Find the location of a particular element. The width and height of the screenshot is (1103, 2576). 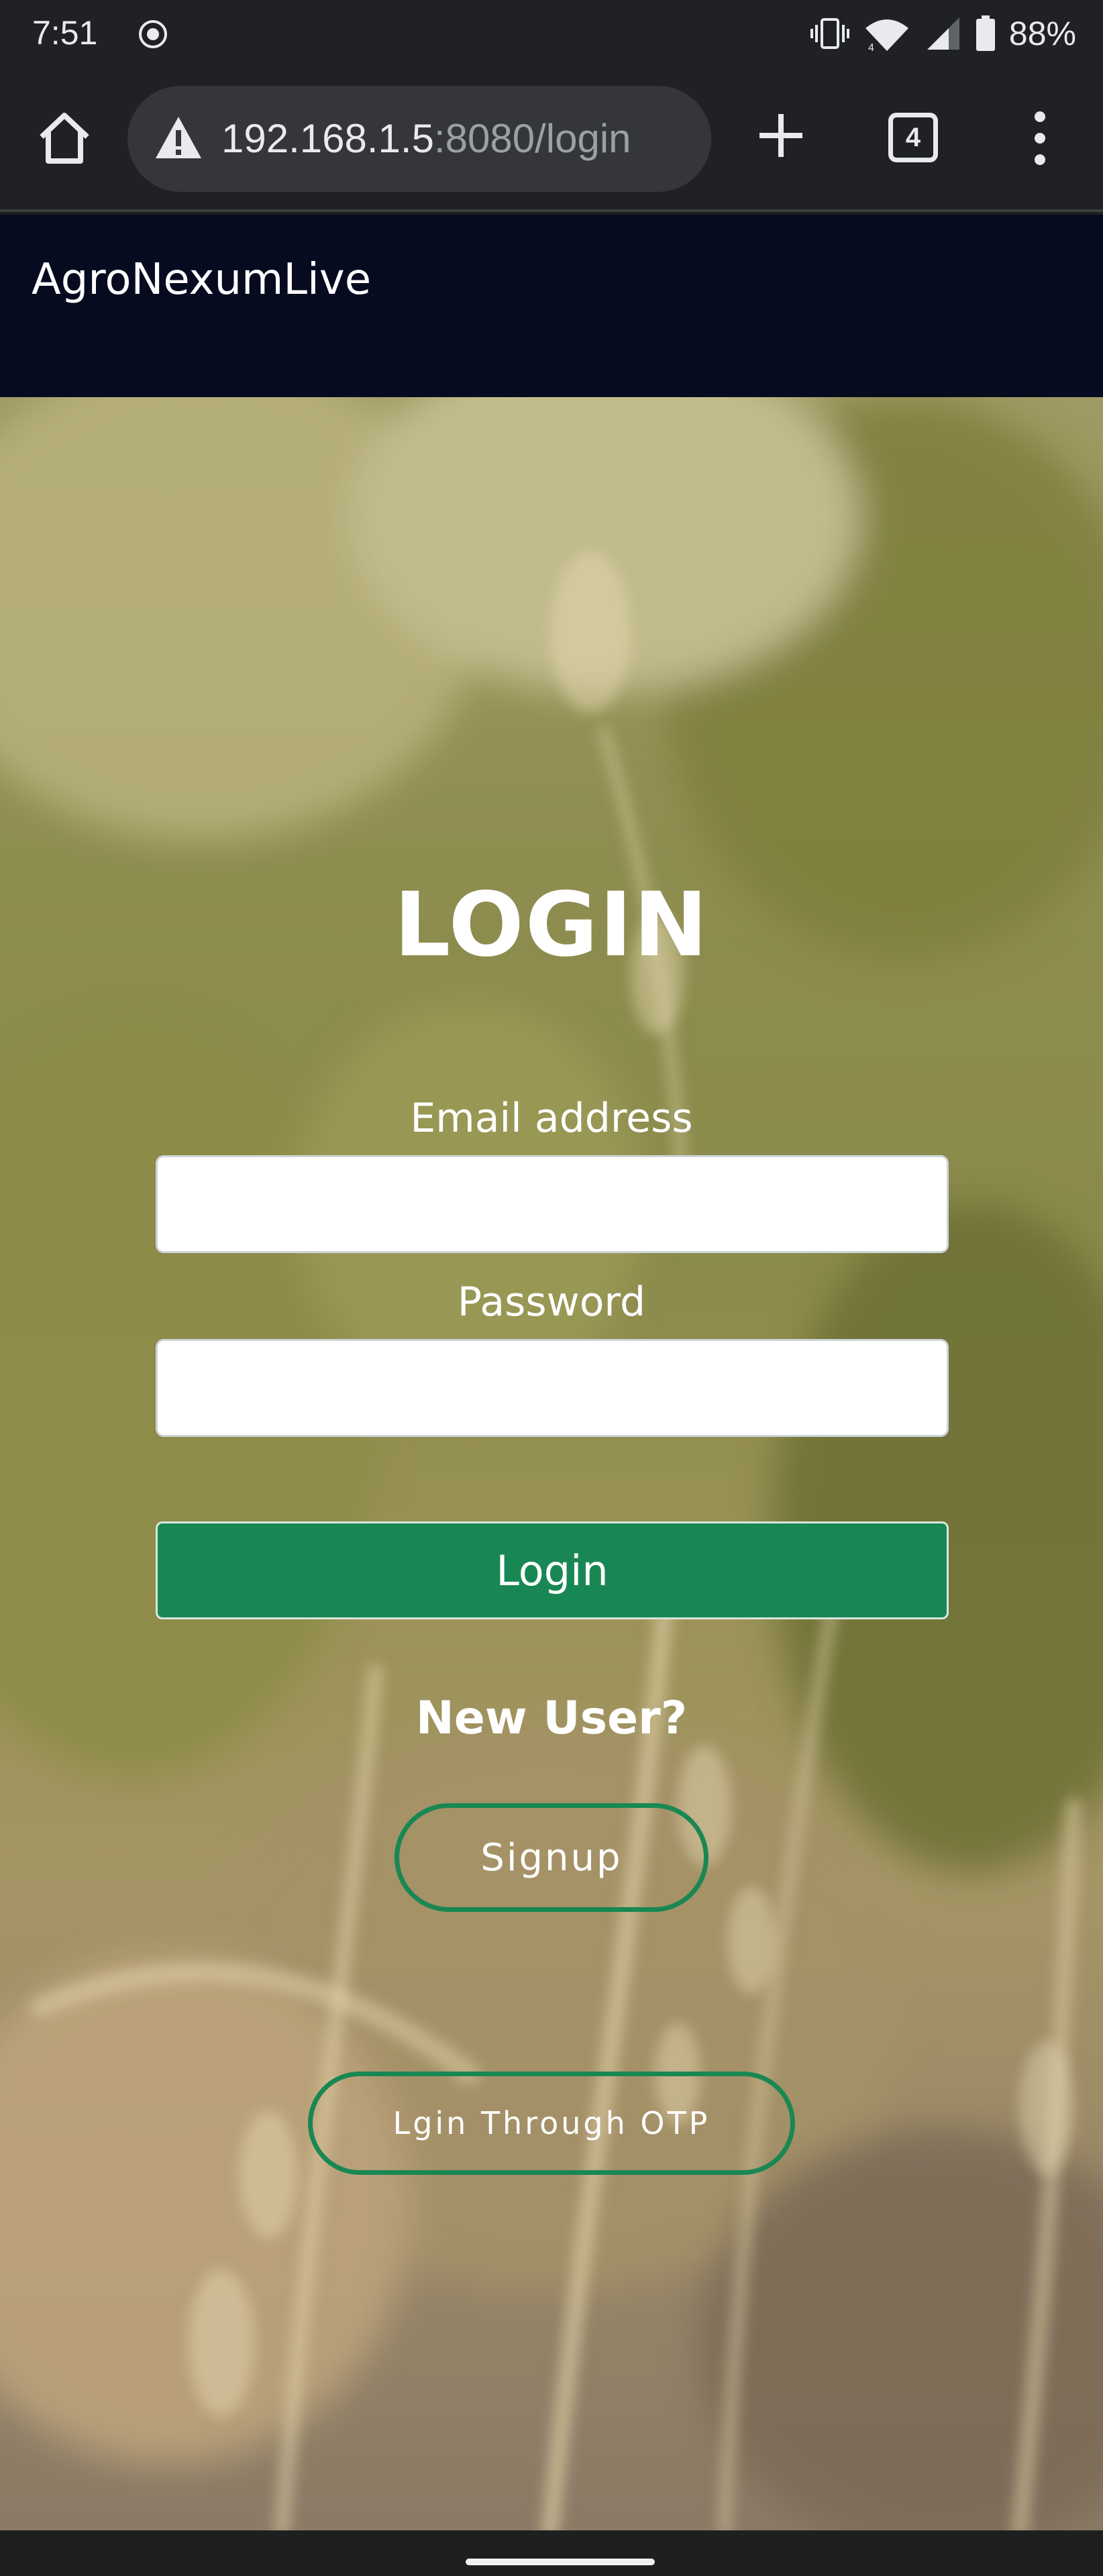

signup-button-label: Signup is located at coordinates (551, 1857).